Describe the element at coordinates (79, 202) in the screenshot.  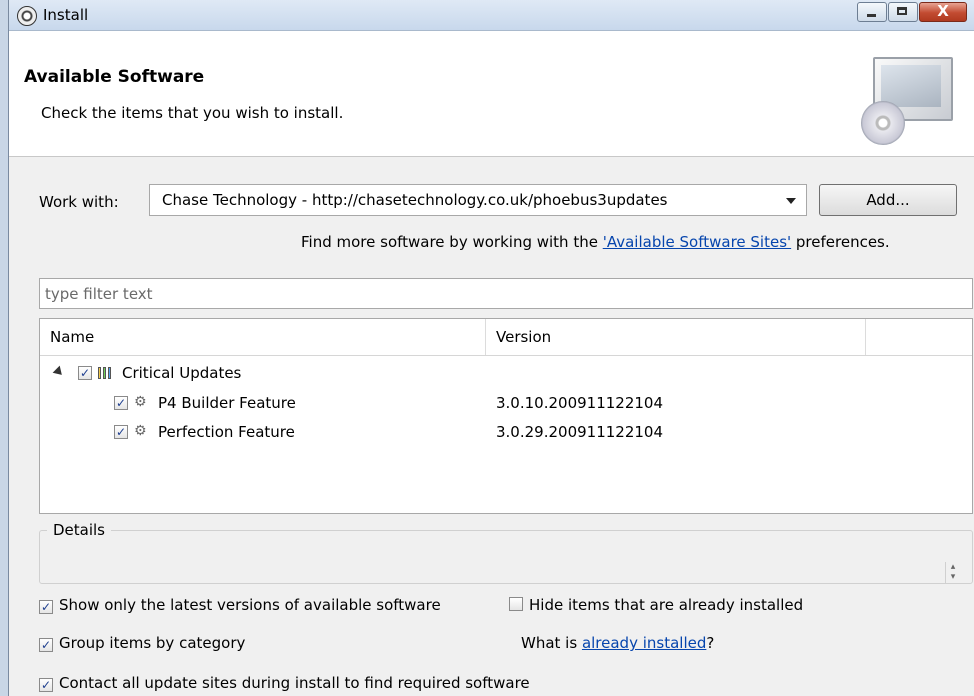
I see `work-with-label: Work with:` at that location.